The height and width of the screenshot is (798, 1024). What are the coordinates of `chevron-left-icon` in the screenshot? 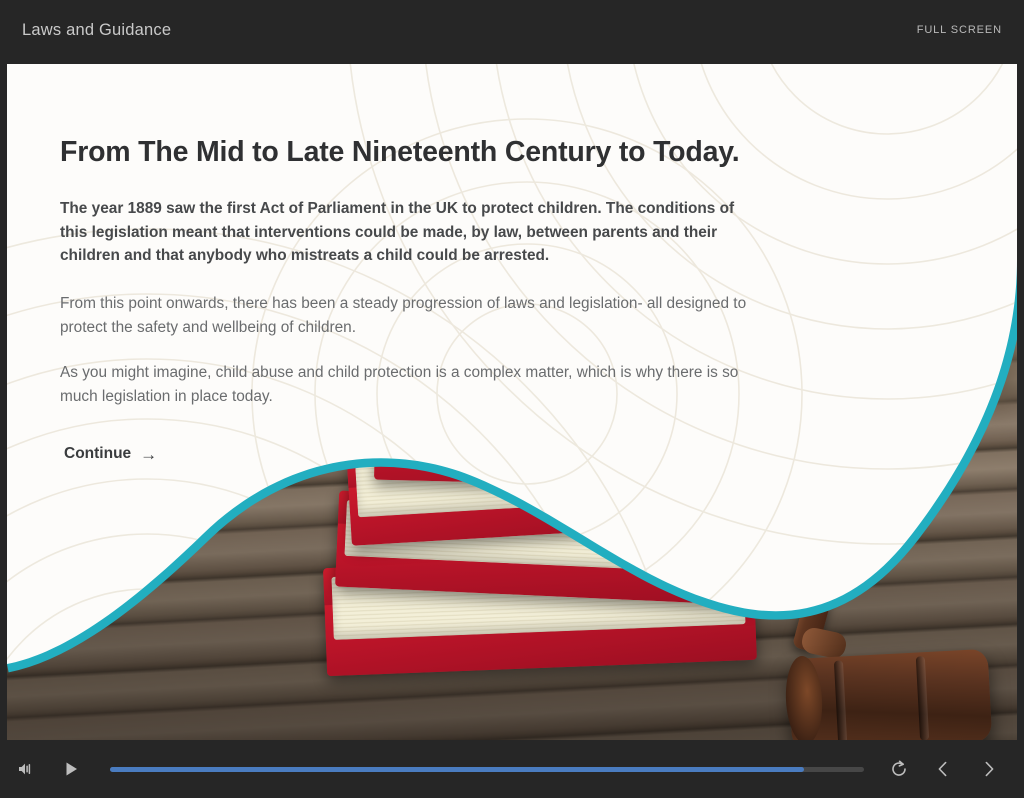 It's located at (942, 769).